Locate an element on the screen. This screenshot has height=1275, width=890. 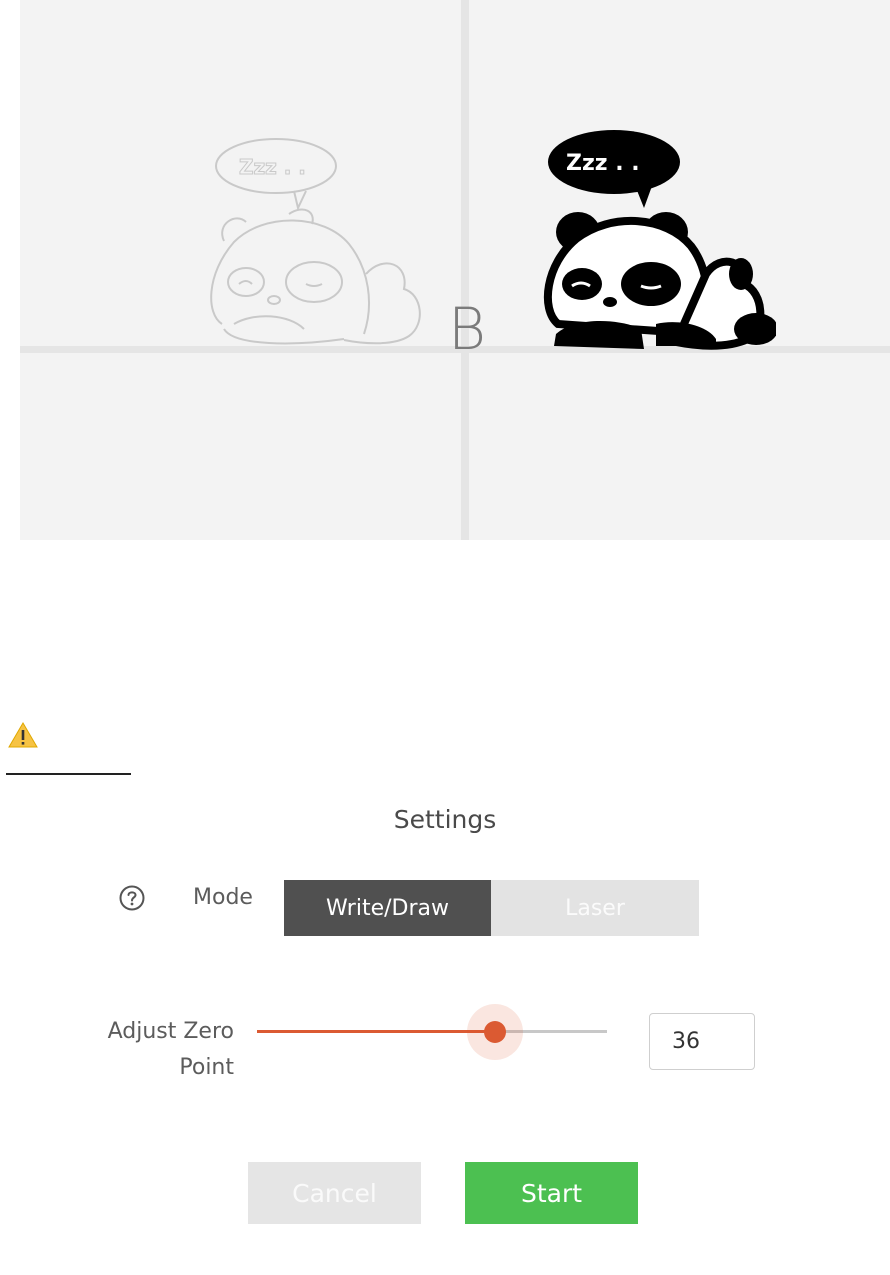
adjust-zero-point-label: Adjust Zero Point is located at coordinates (147, 1050).